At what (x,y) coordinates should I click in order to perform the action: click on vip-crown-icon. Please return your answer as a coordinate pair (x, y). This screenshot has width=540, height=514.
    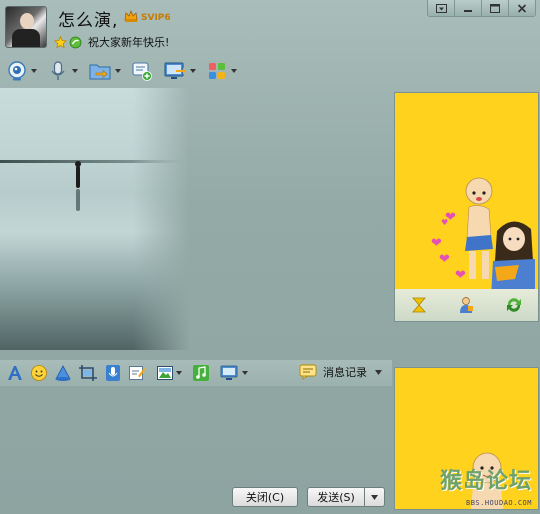
    Looking at the image, I should click on (131, 15).